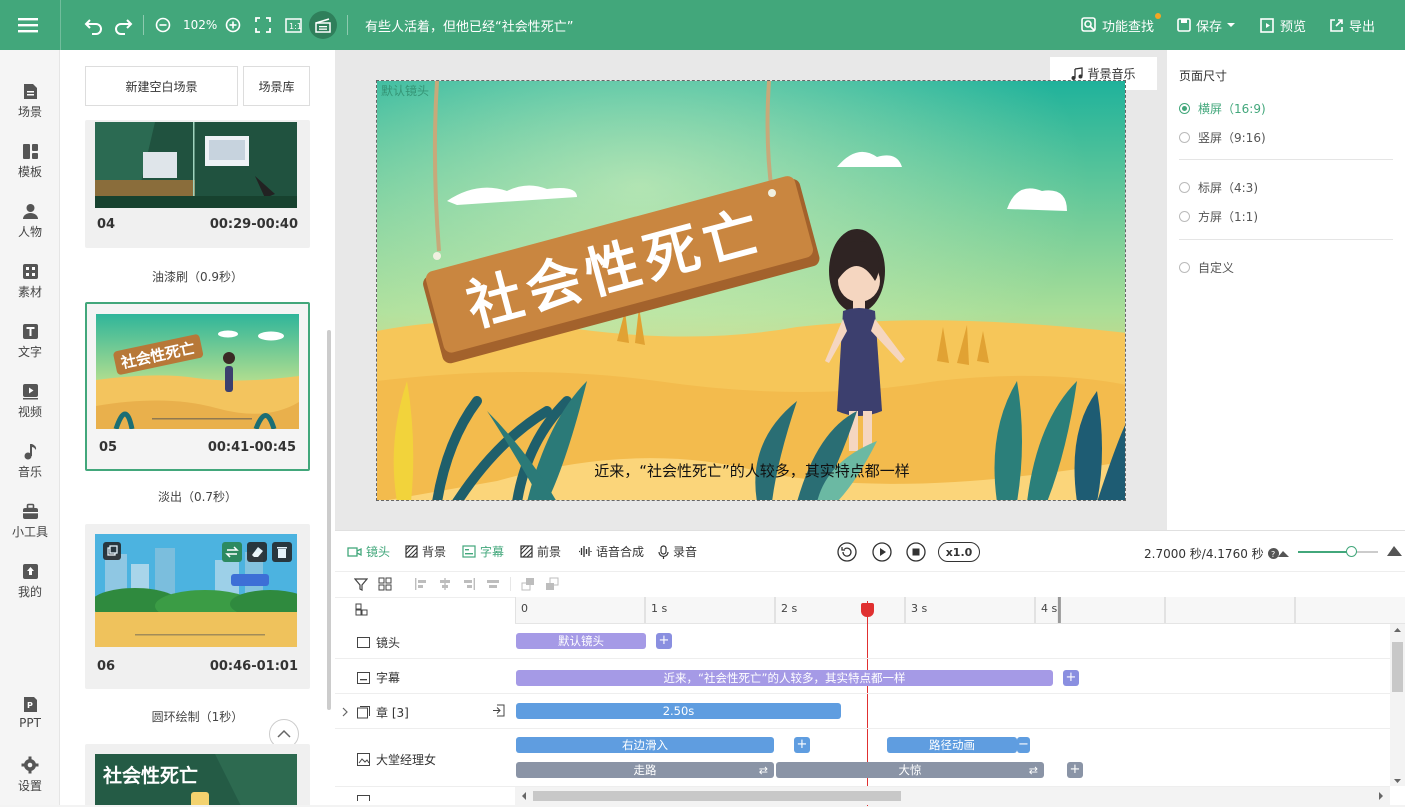 This screenshot has width=1405, height=807. Describe the element at coordinates (30, 161) in the screenshot. I see `nav-item-template: 模板` at that location.